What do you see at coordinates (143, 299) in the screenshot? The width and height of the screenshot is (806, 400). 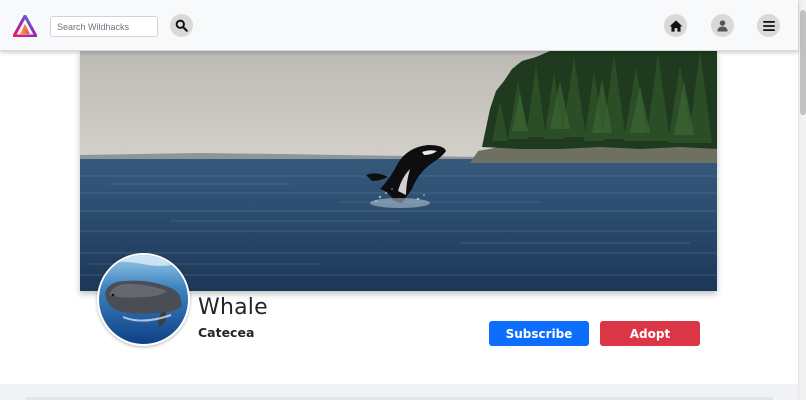 I see `avatar` at bounding box center [143, 299].